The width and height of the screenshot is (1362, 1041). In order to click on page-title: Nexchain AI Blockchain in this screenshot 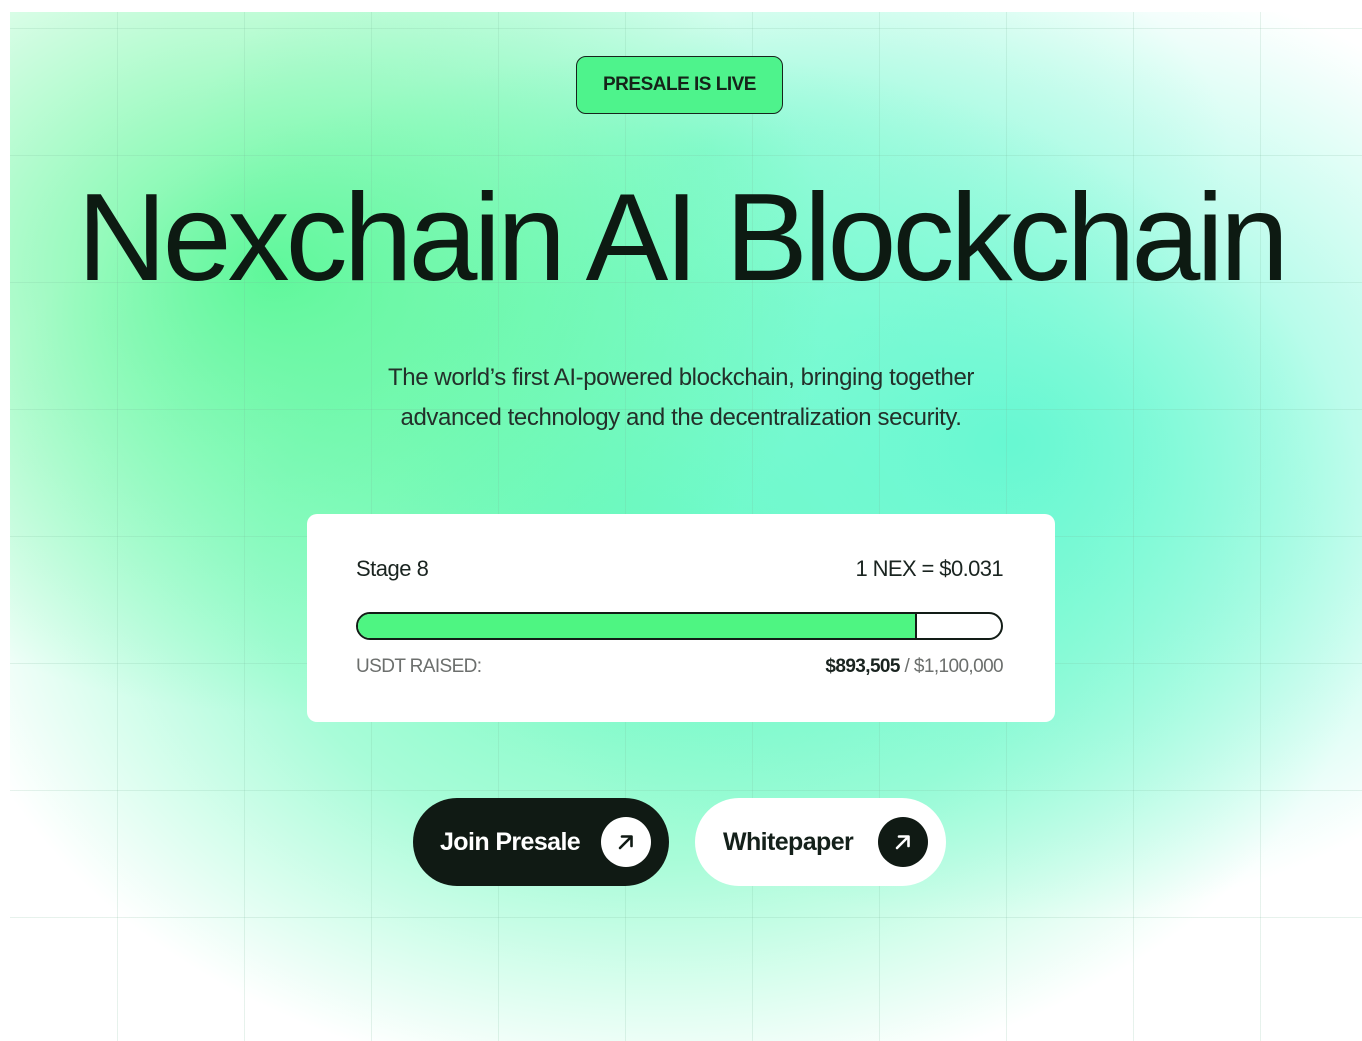, I will do `click(683, 238)`.